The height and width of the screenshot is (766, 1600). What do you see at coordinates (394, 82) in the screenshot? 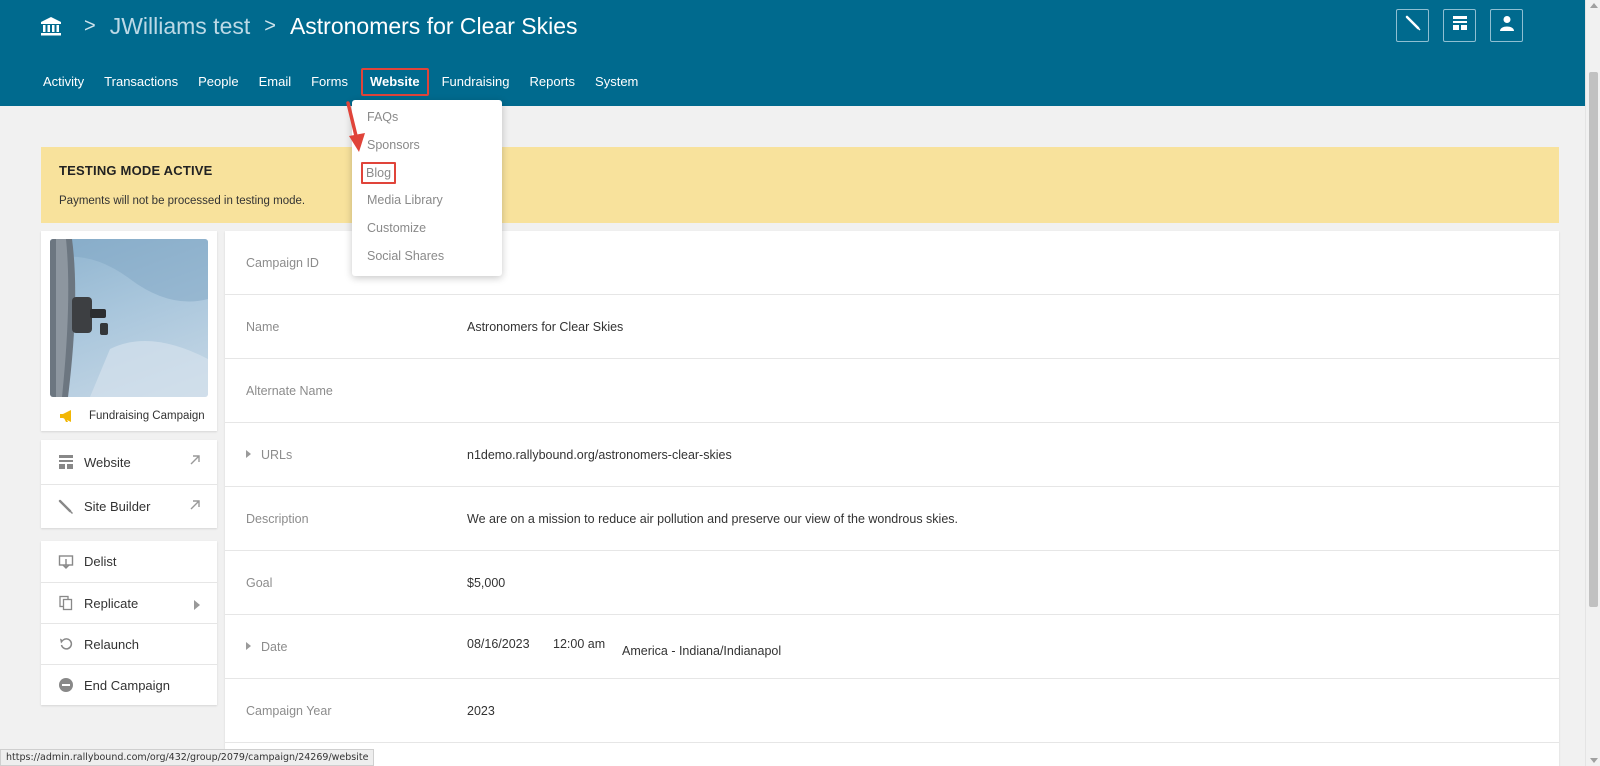
I see `nav-website: Website` at bounding box center [394, 82].